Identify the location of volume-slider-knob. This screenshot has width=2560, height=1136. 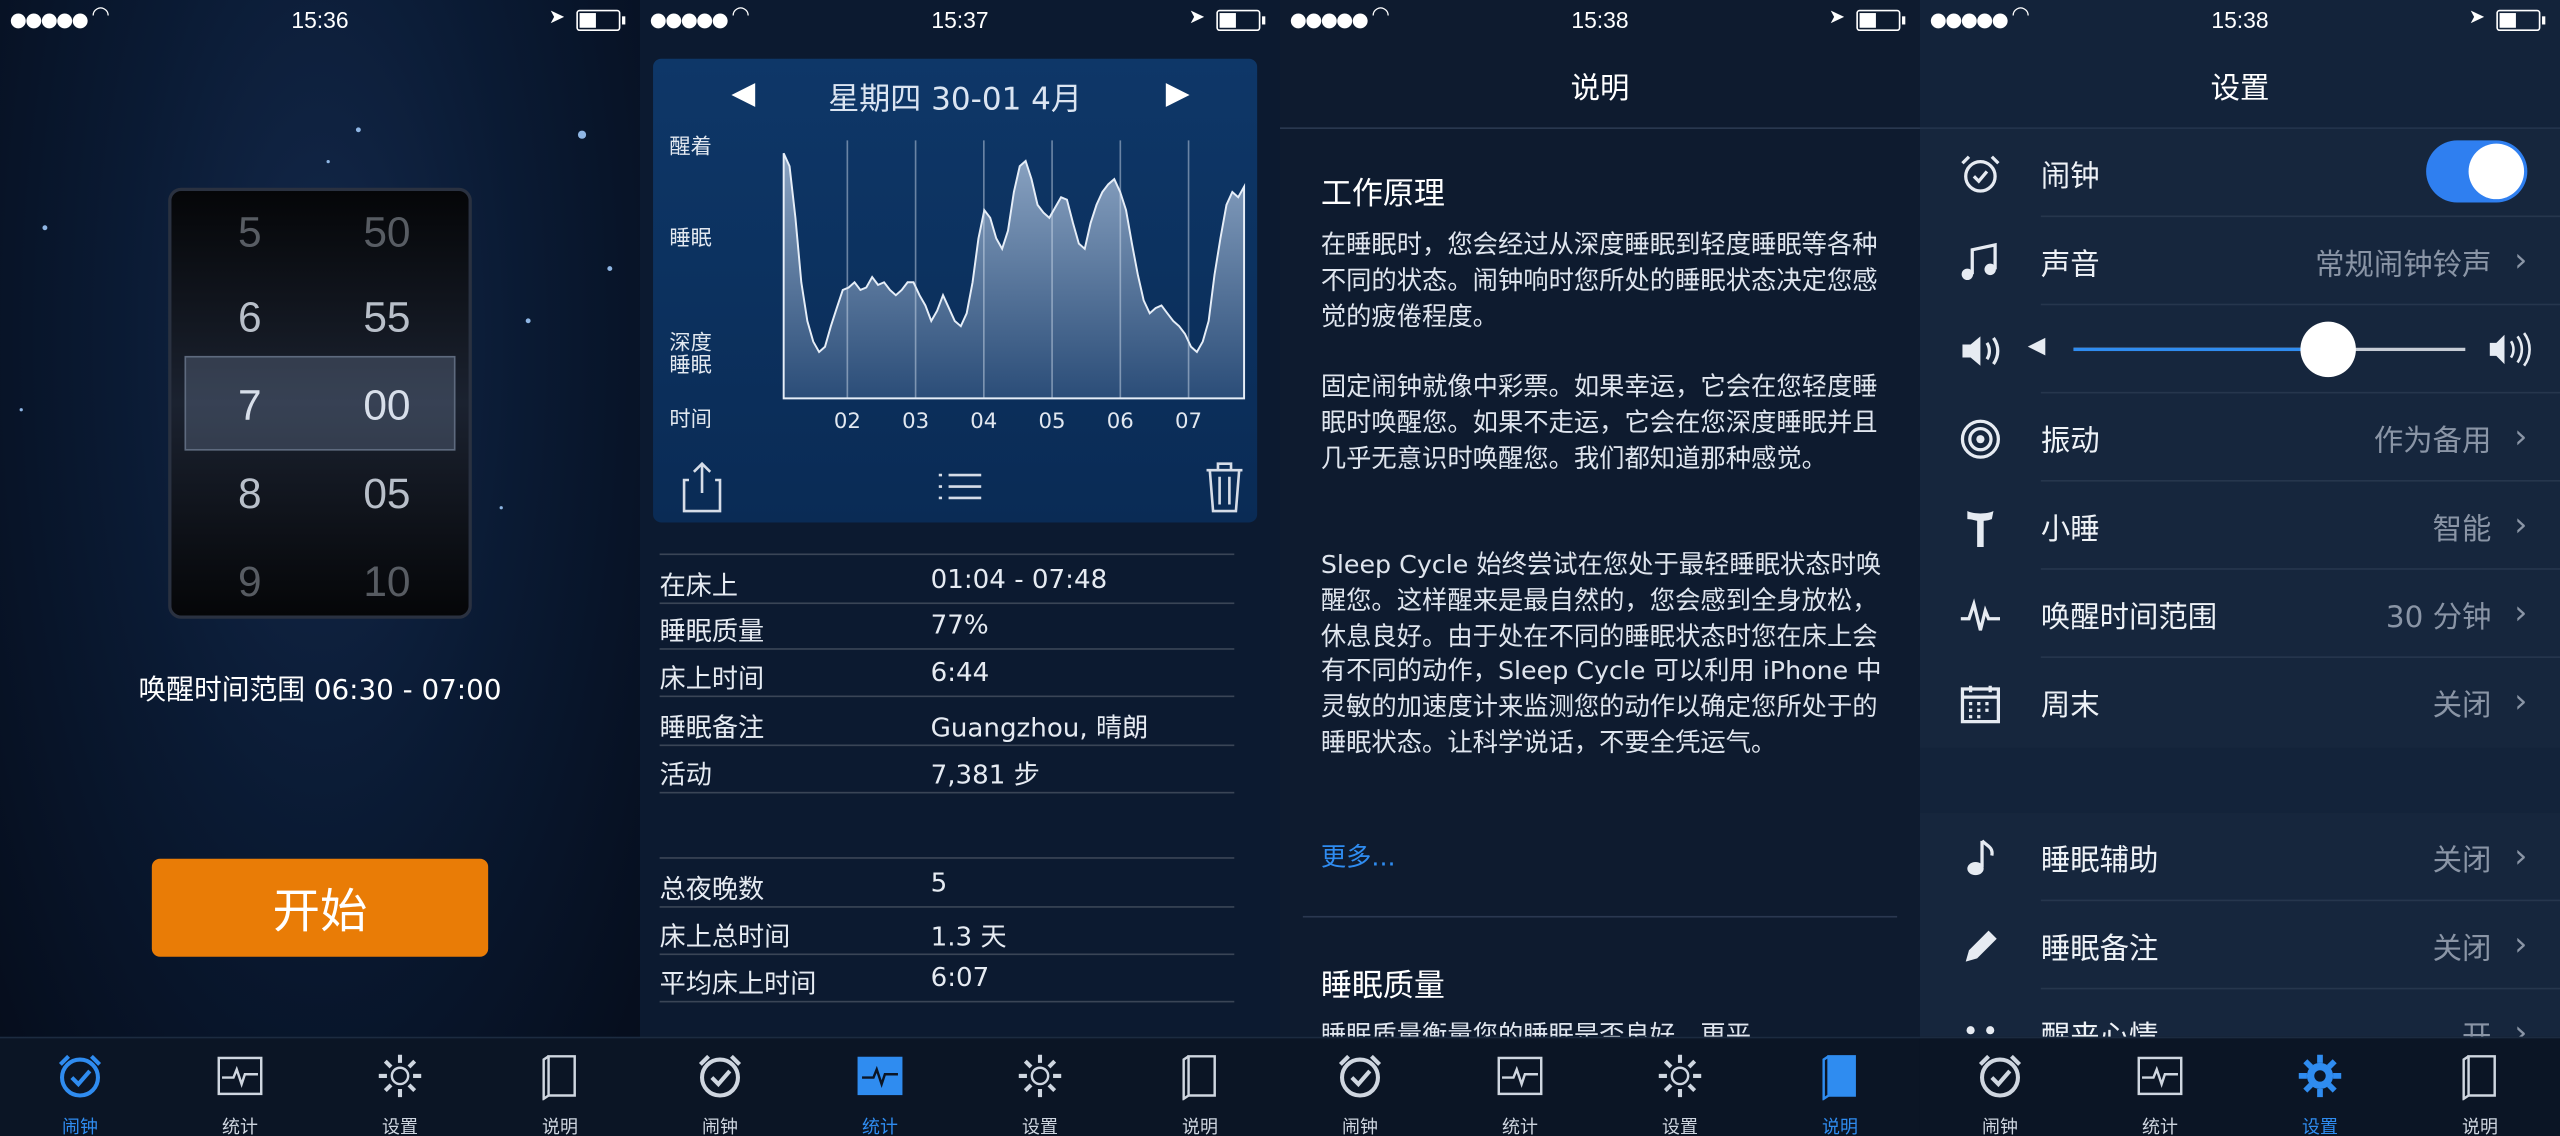
(2328, 349).